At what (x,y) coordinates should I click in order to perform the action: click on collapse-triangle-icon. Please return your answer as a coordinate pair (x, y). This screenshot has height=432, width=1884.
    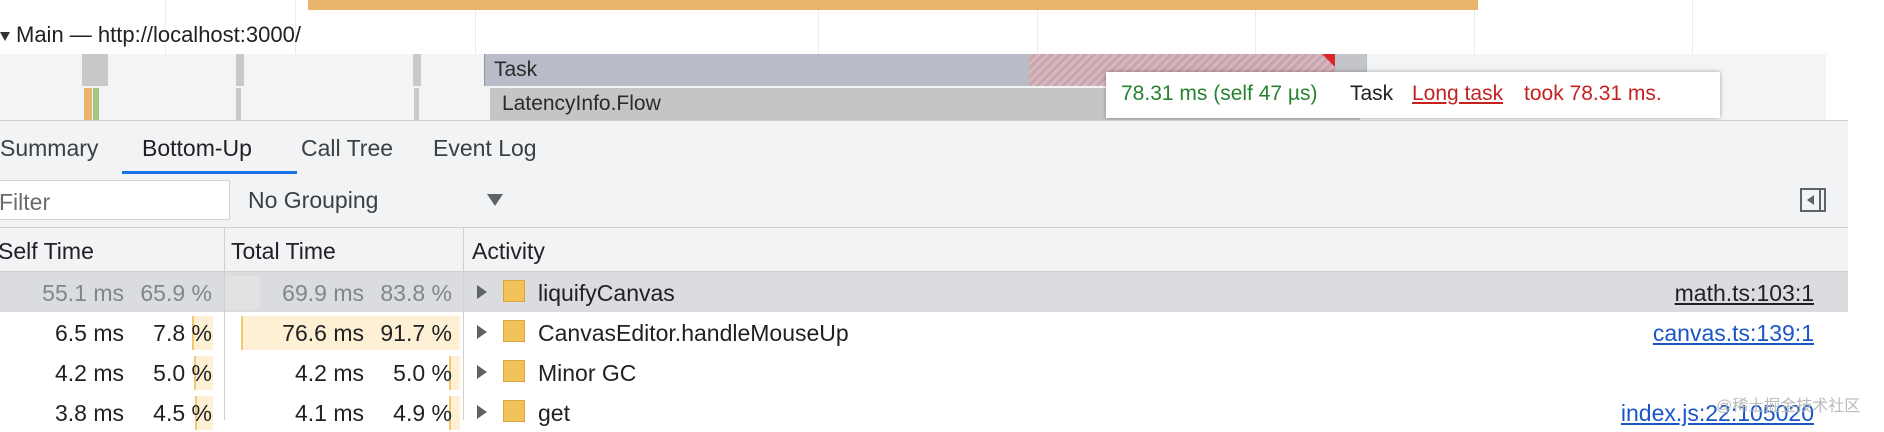
    Looking at the image, I should click on (5, 36).